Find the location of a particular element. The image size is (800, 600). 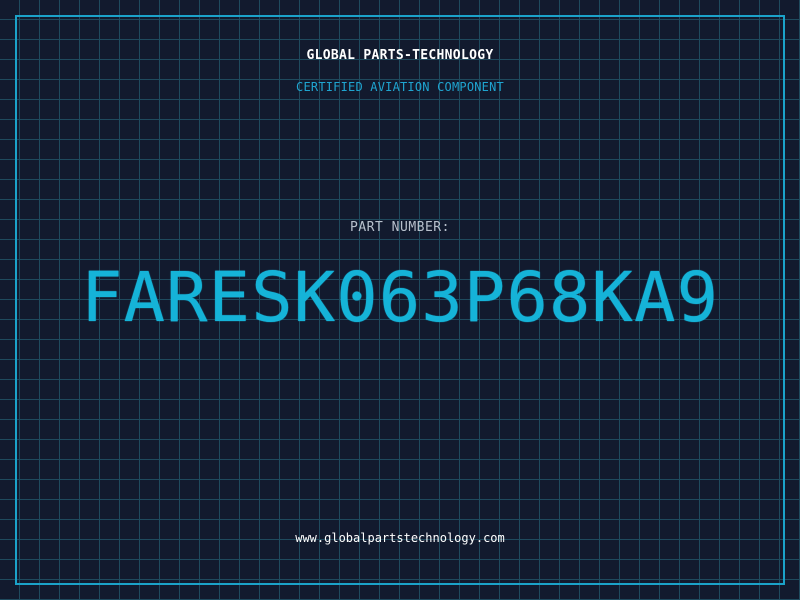

company-name: GLOBAL PARTS-TECHNOLOGY is located at coordinates (400, 55).